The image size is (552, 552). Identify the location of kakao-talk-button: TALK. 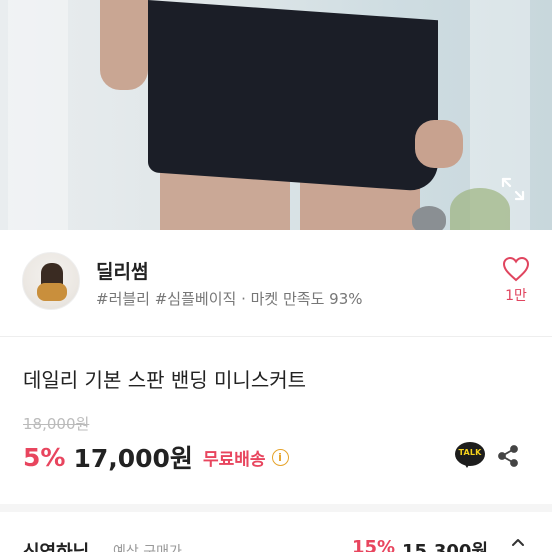
(470, 456).